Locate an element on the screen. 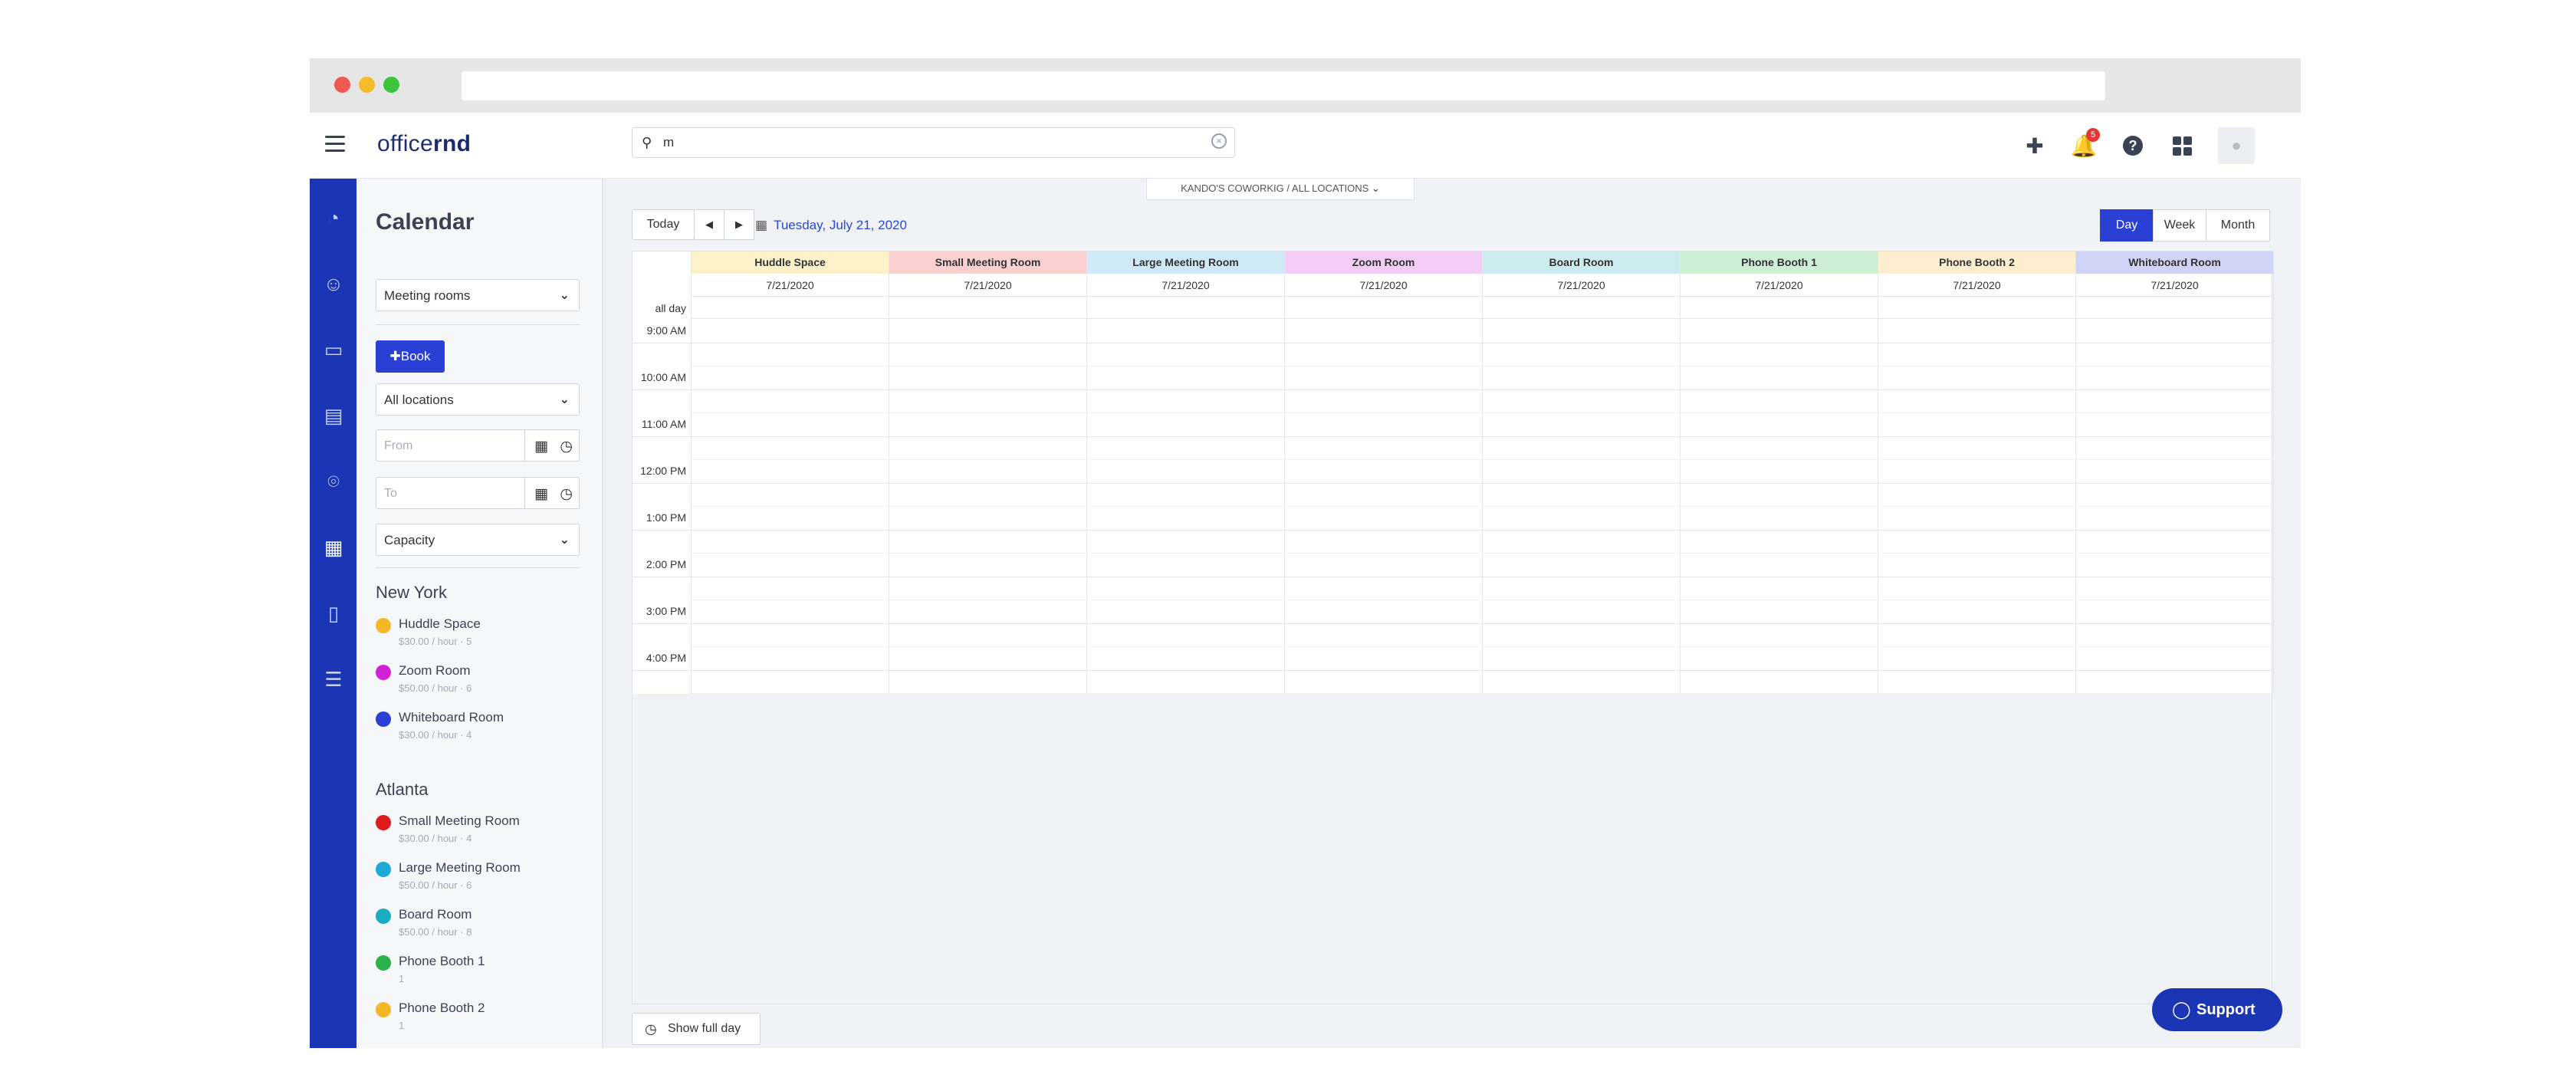  column-header: Phone Booth 1 is located at coordinates (1779, 262).